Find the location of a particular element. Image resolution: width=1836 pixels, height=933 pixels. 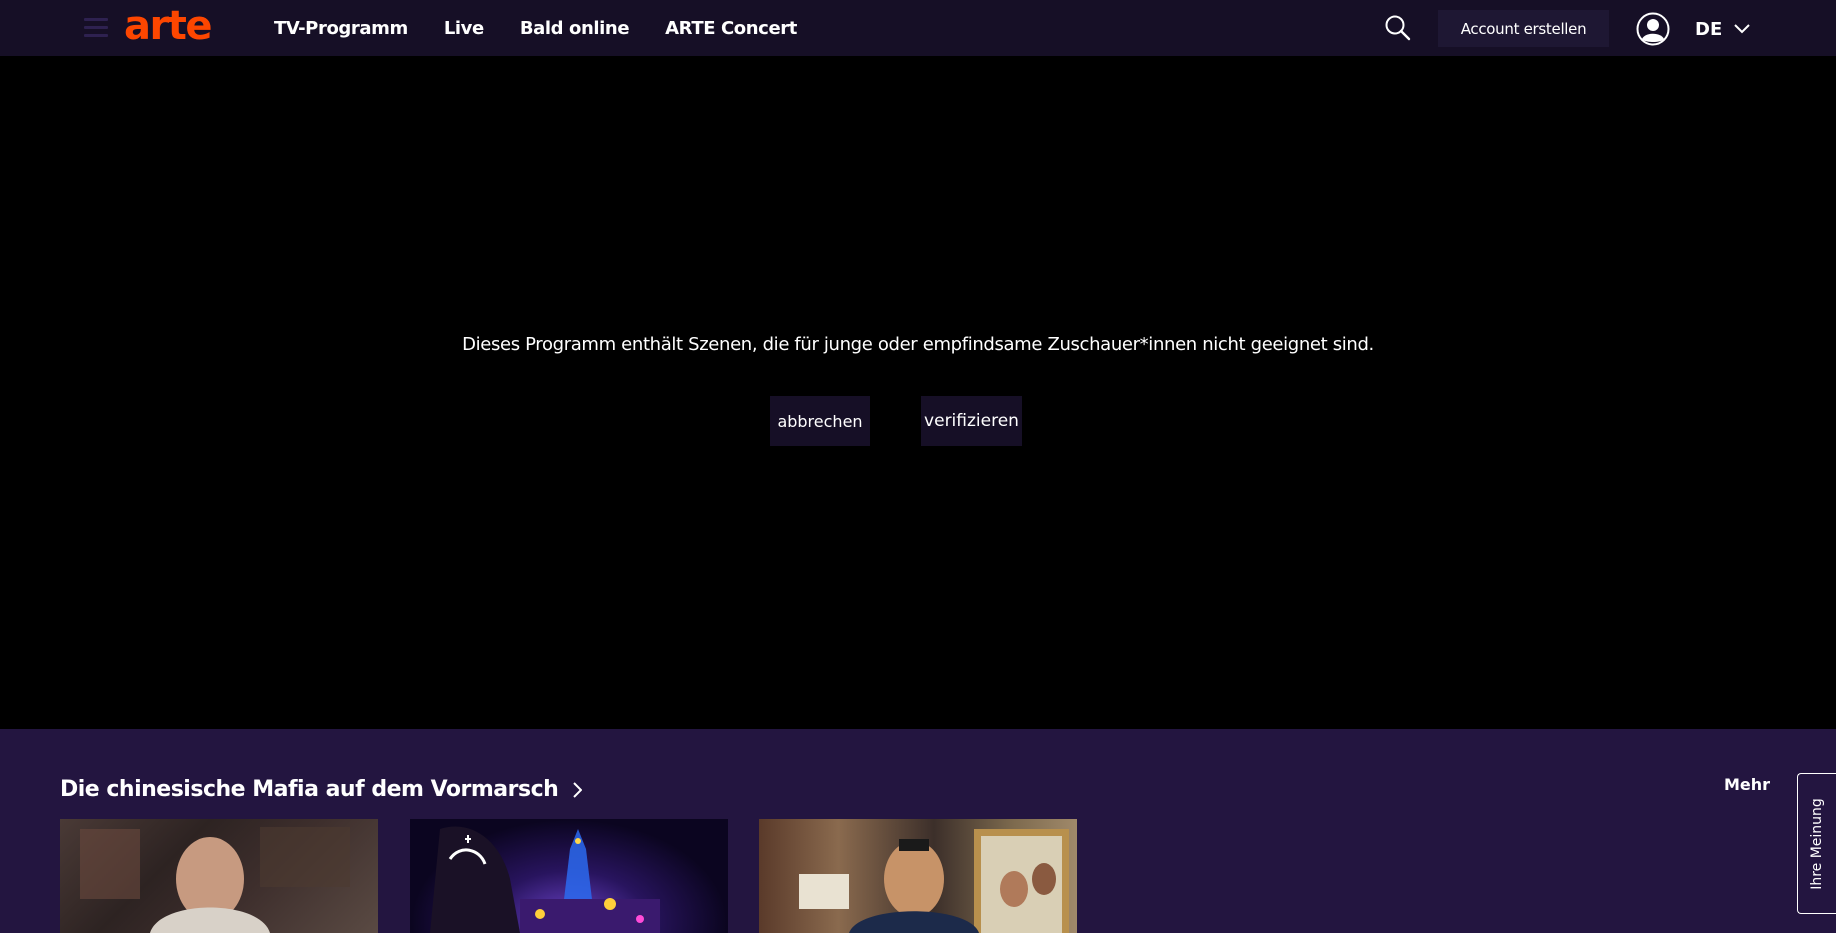

section-title-link: Die chinesische Mafia auf dem Vormarsch is located at coordinates (321, 789).